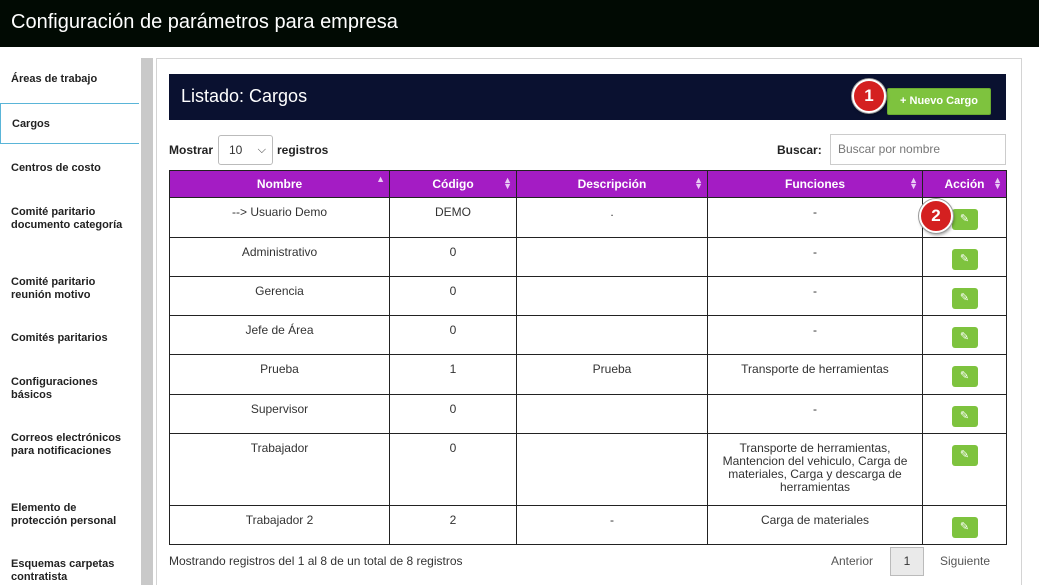 The height and width of the screenshot is (585, 1039). What do you see at coordinates (815, 184) in the screenshot?
I see `column-header-funciones: Funciones ▲ ▼` at bounding box center [815, 184].